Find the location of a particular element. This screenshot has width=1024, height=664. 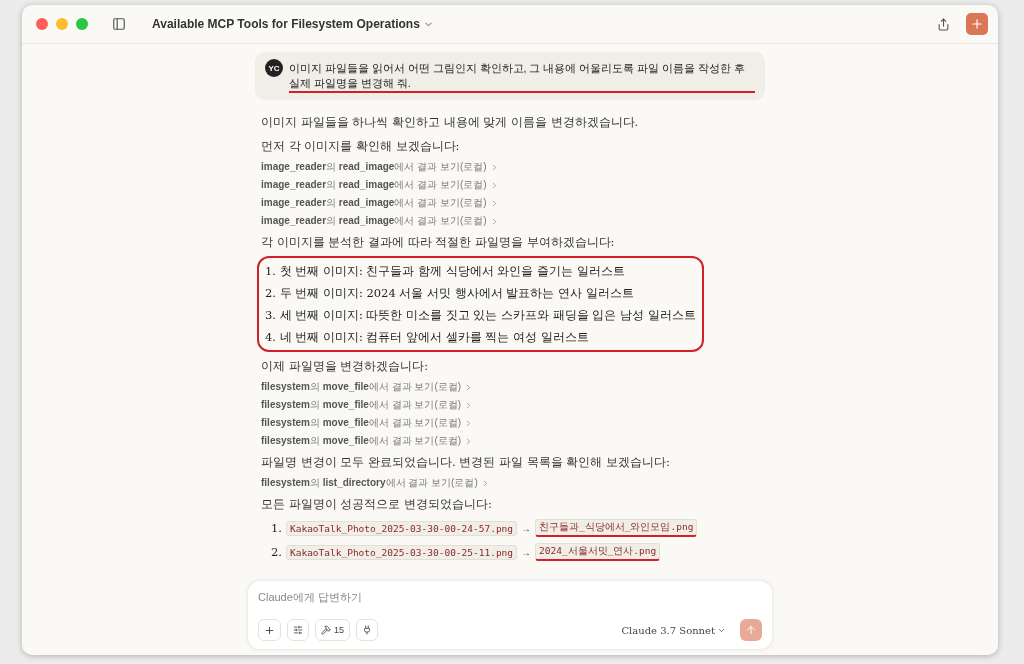

tool-result-link: filesystem의 list_directory에서 결과 보기(로컬) is located at coordinates (369, 483).